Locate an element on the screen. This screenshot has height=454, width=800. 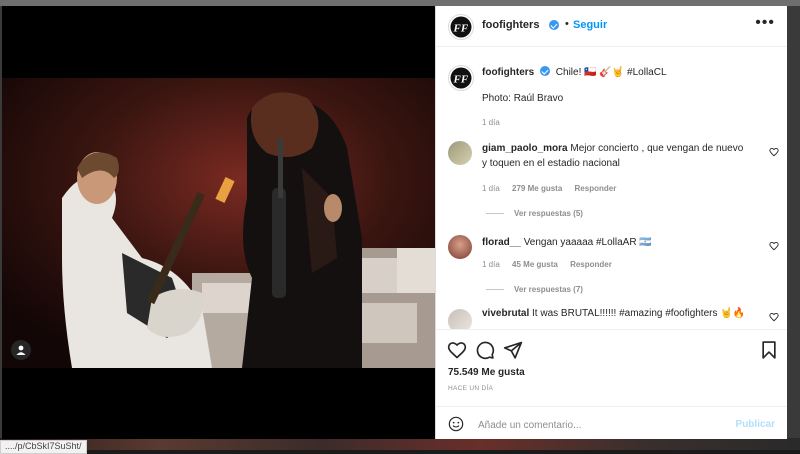
share-icon is located at coordinates (513, 350).